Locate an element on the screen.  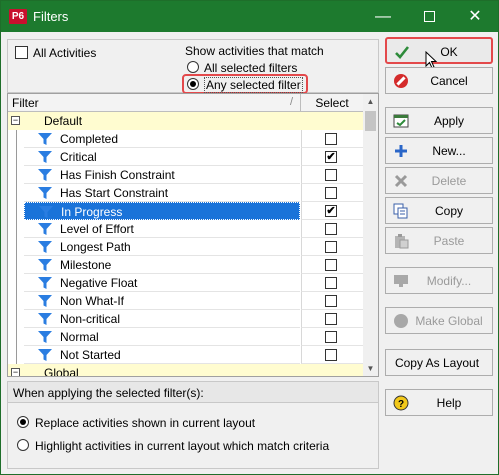
filter-name: Level of Effort is located at coordinates (97, 229).